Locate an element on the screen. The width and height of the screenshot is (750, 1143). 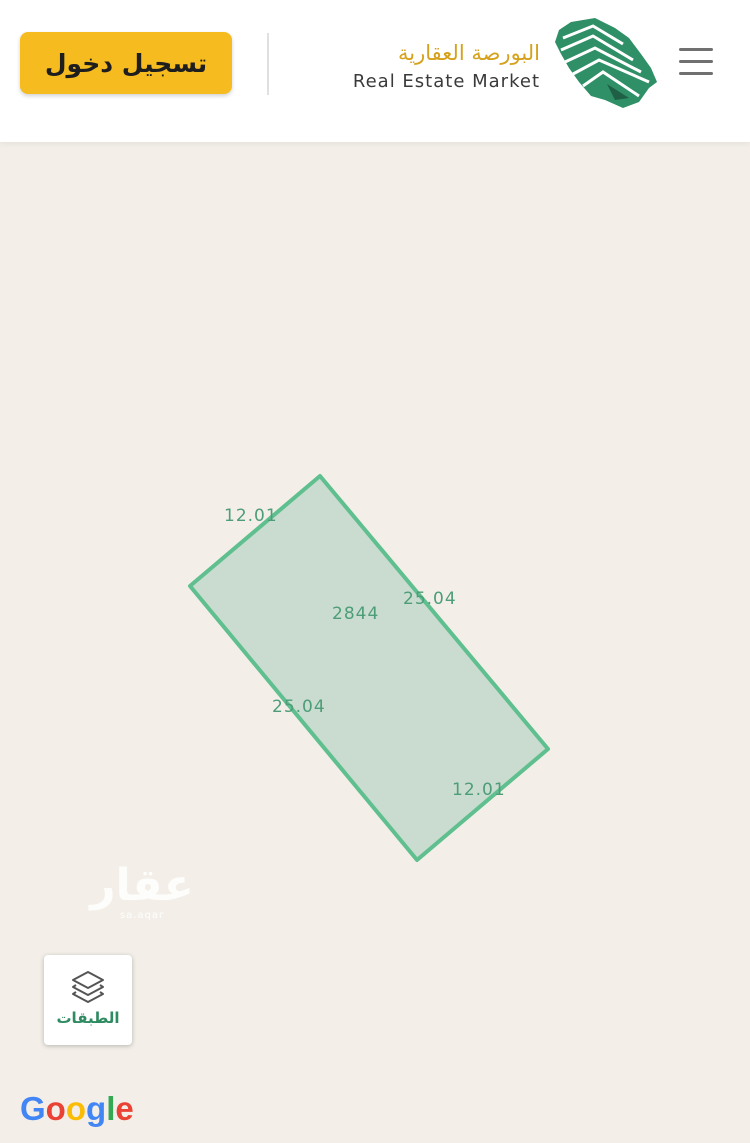
edge-length-right: 25.04 is located at coordinates (430, 599).